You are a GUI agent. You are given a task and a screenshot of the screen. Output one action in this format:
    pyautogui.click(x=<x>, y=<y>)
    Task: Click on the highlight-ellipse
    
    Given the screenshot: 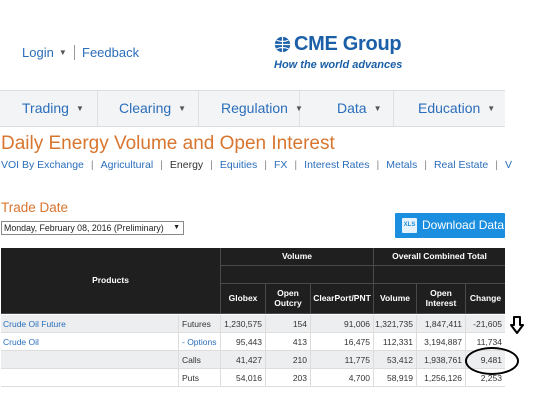 What is the action you would take?
    pyautogui.click(x=492, y=361)
    